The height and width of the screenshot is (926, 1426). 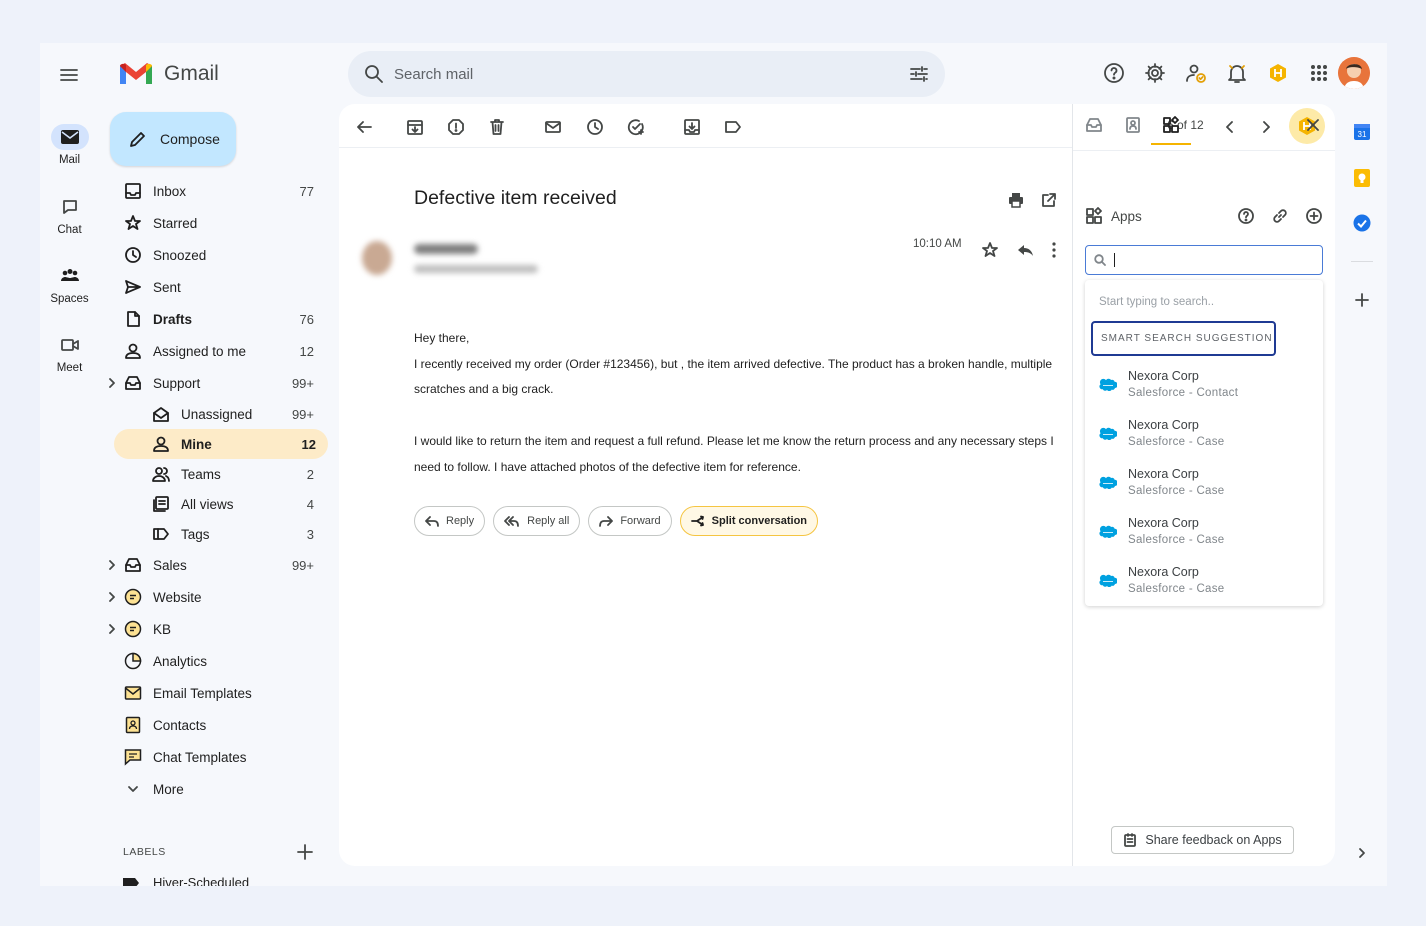 What do you see at coordinates (220, 757) in the screenshot?
I see `nav-chat-templates: Chat Templates` at bounding box center [220, 757].